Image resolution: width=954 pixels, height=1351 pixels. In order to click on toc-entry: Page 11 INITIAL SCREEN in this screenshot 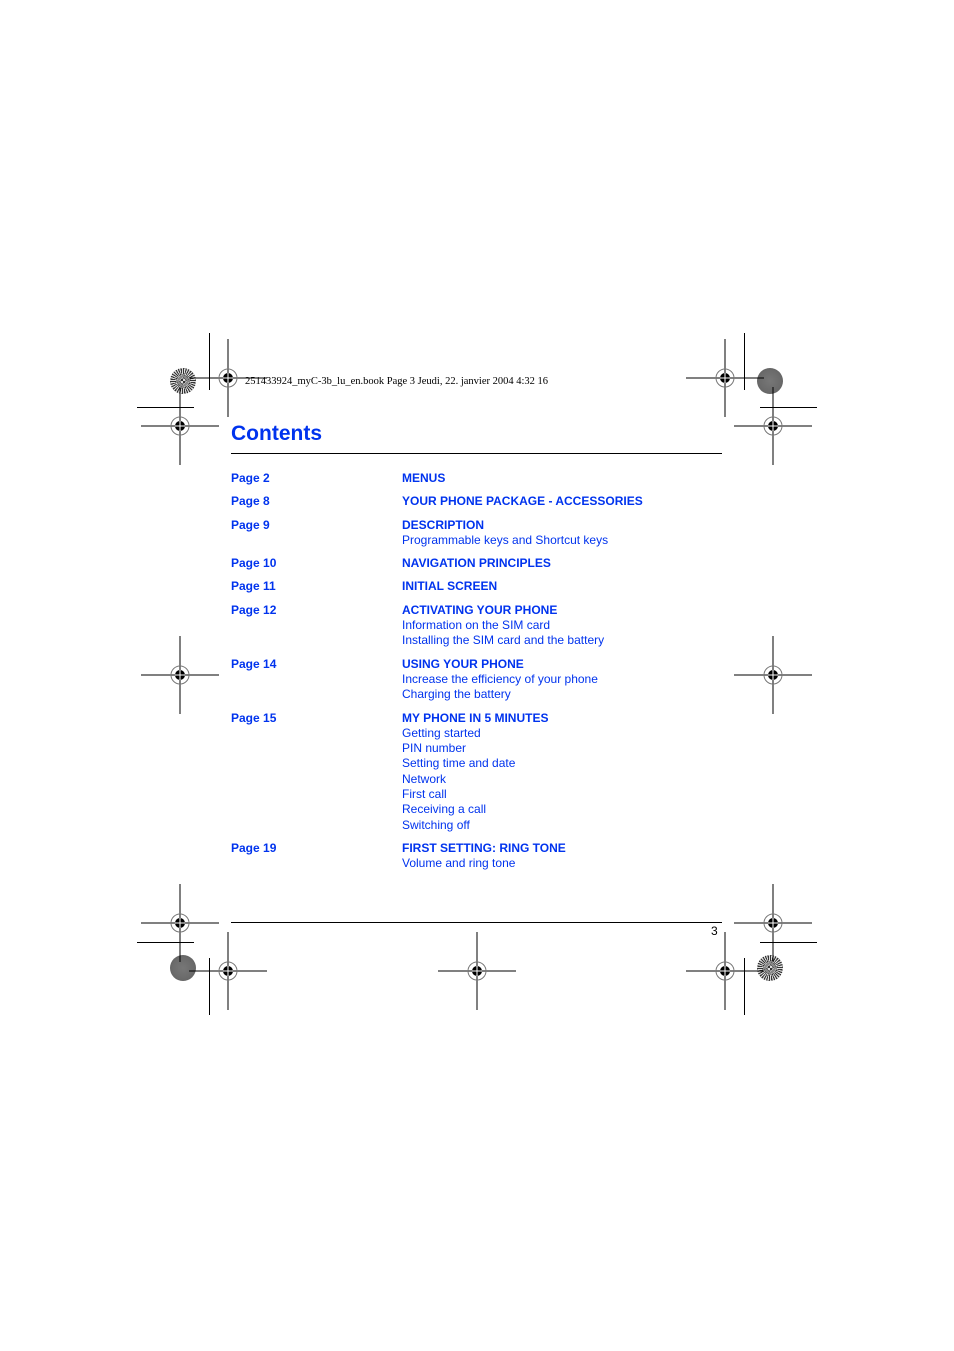, I will do `click(476, 586)`.